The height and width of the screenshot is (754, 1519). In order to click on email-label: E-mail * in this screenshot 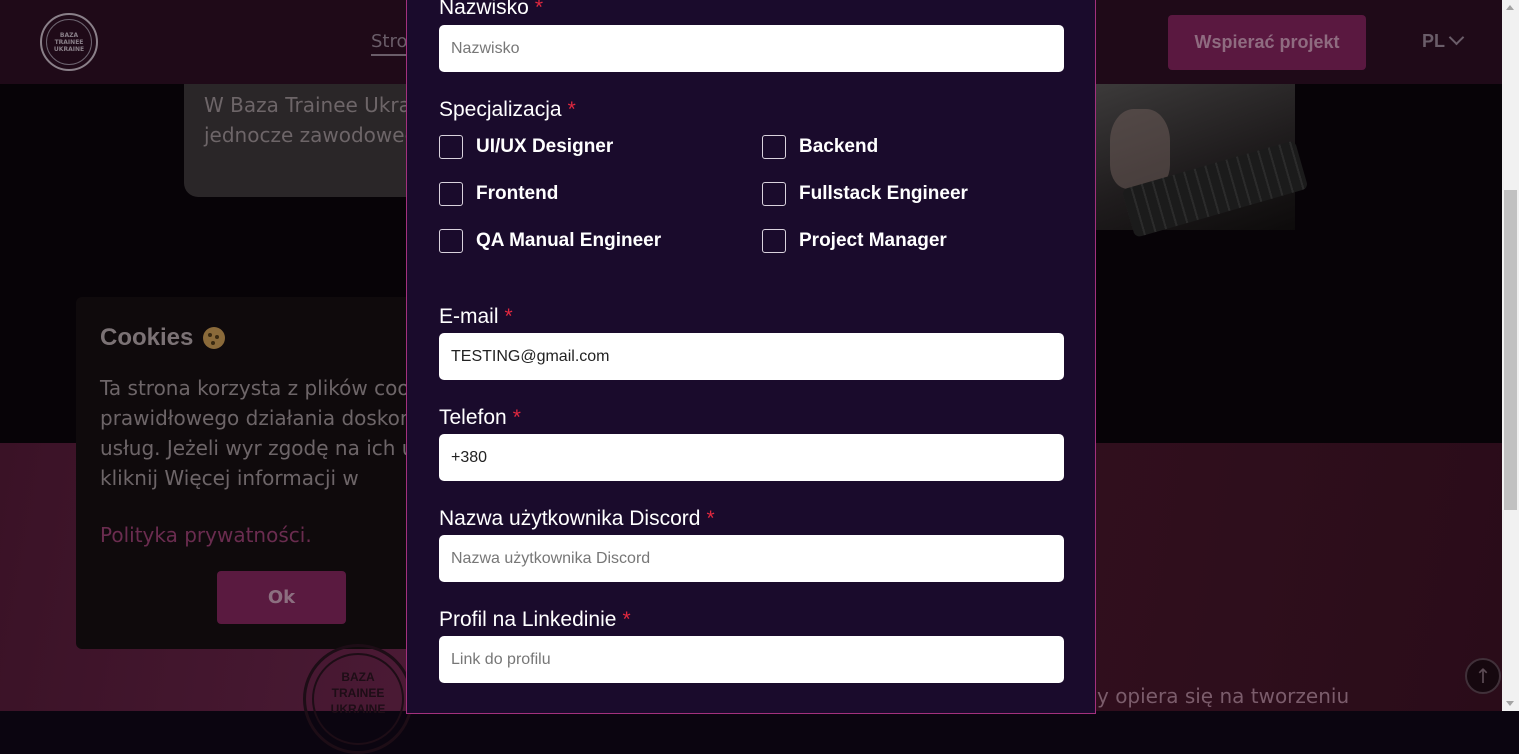, I will do `click(476, 317)`.